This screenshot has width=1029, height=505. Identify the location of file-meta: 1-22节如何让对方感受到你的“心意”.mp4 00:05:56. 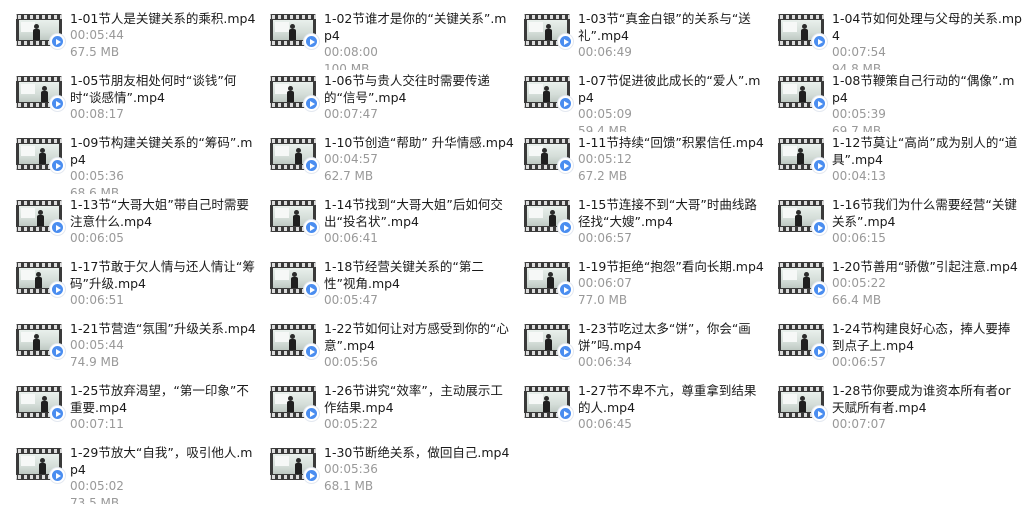
(419, 344).